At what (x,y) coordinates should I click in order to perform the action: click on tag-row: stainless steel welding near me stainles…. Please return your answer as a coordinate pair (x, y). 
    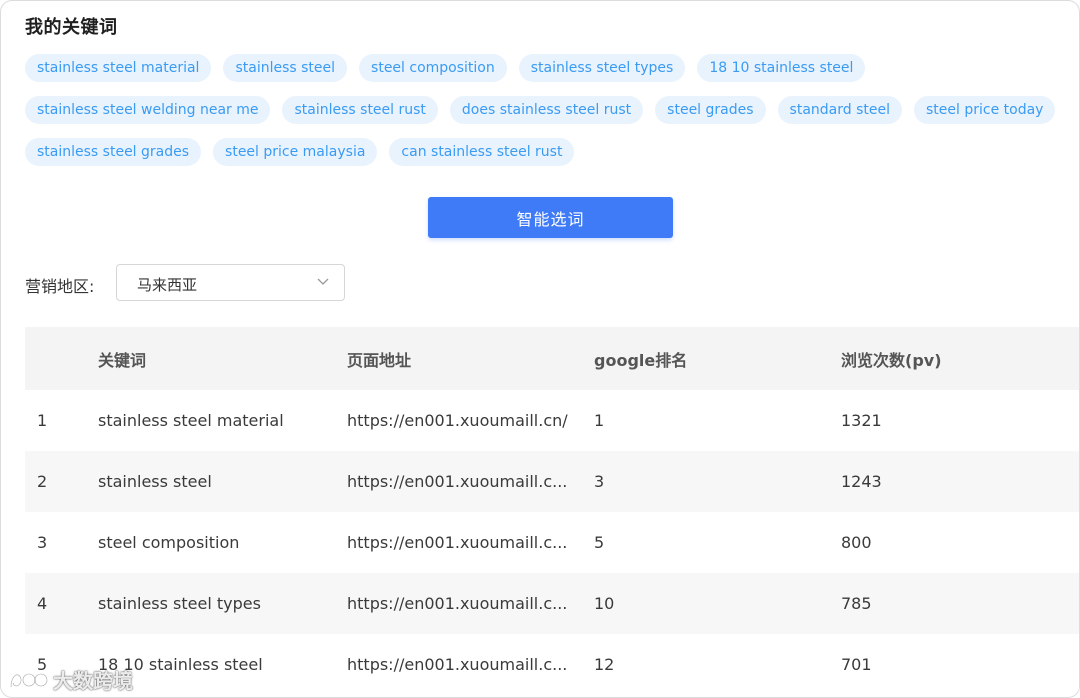
    Looking at the image, I should click on (540, 110).